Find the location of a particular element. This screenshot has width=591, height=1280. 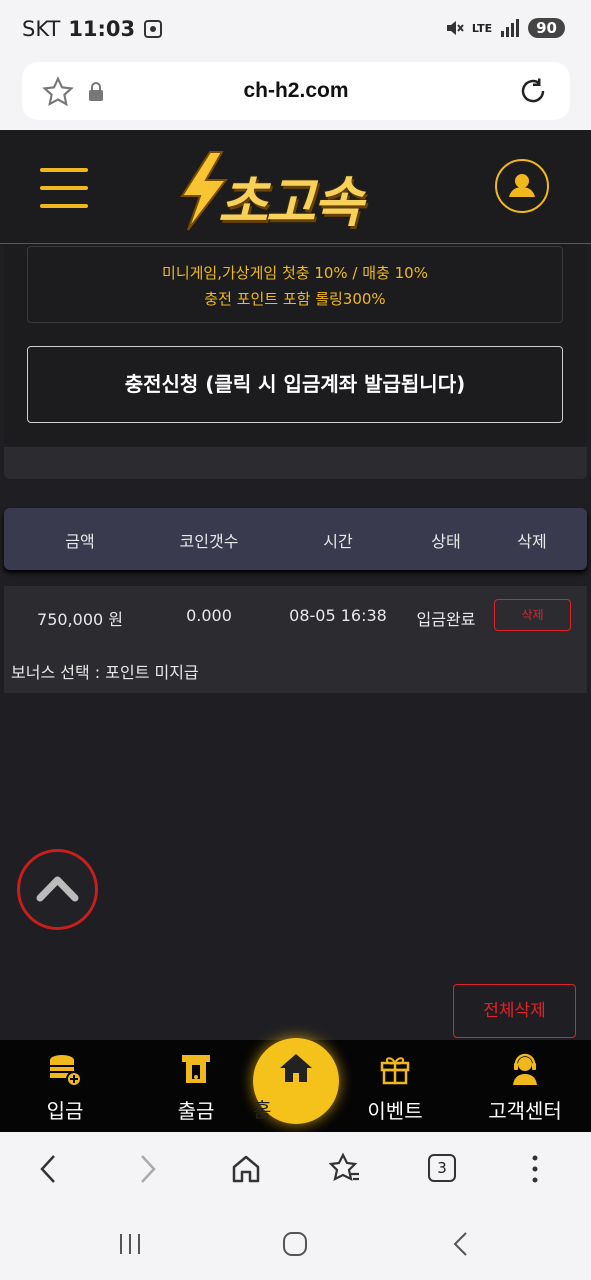

mute-icon is located at coordinates (455, 28).